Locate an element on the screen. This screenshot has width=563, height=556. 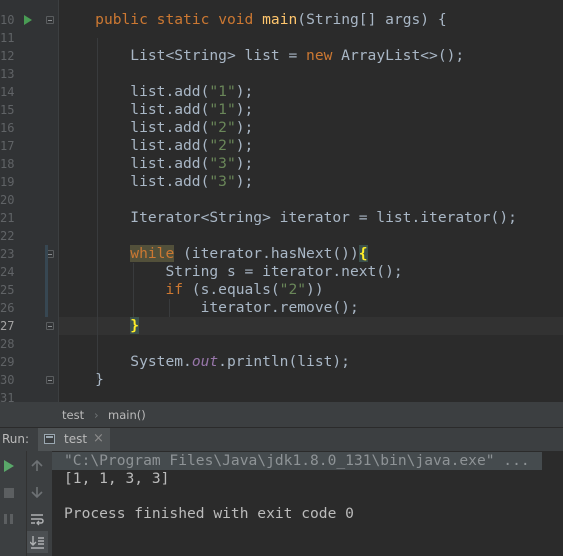
code-text: ArrayList<>(); is located at coordinates (398, 55).